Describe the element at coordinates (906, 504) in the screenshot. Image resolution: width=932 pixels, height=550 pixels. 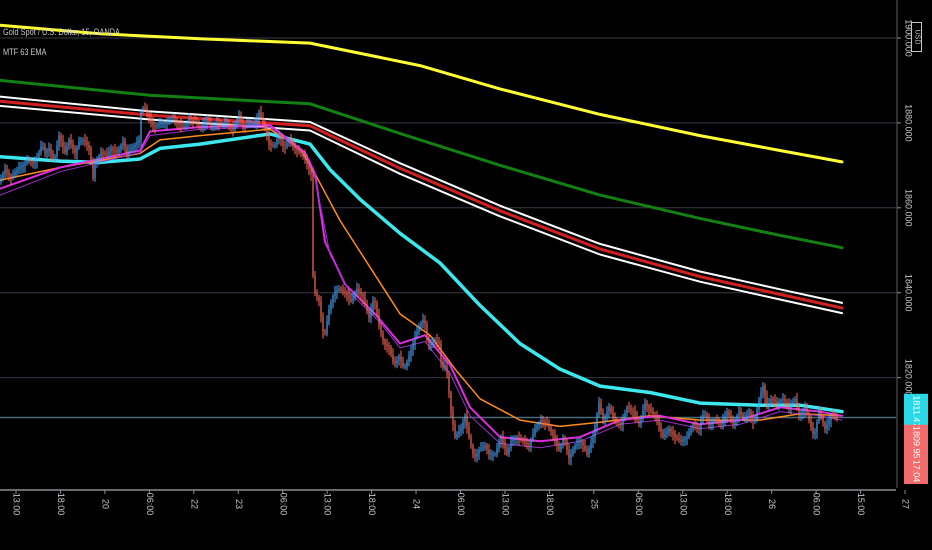
I see `time-tick-label: 27` at that location.